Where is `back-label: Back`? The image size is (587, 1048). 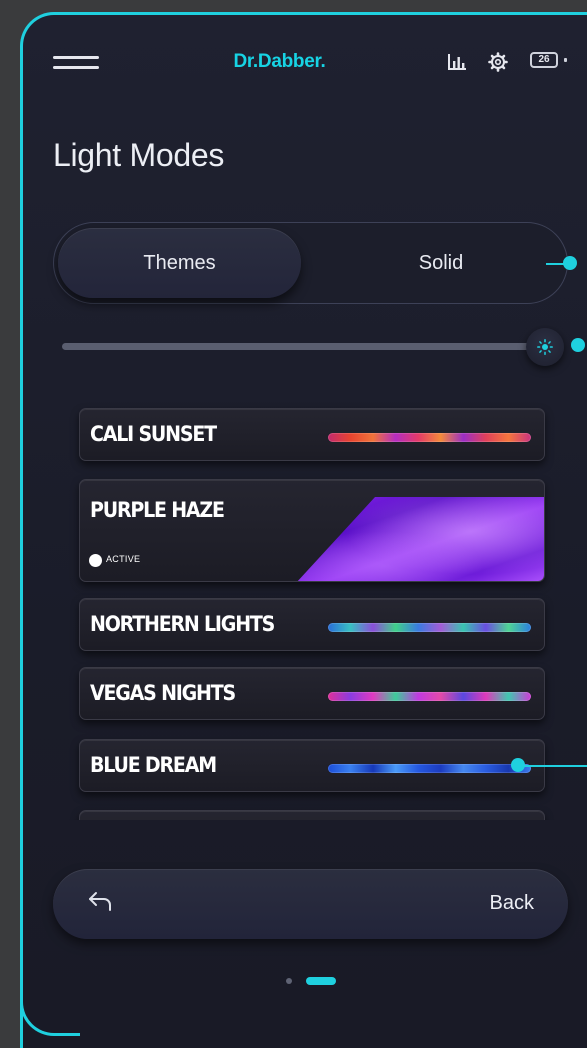
back-label: Back is located at coordinates (511, 903).